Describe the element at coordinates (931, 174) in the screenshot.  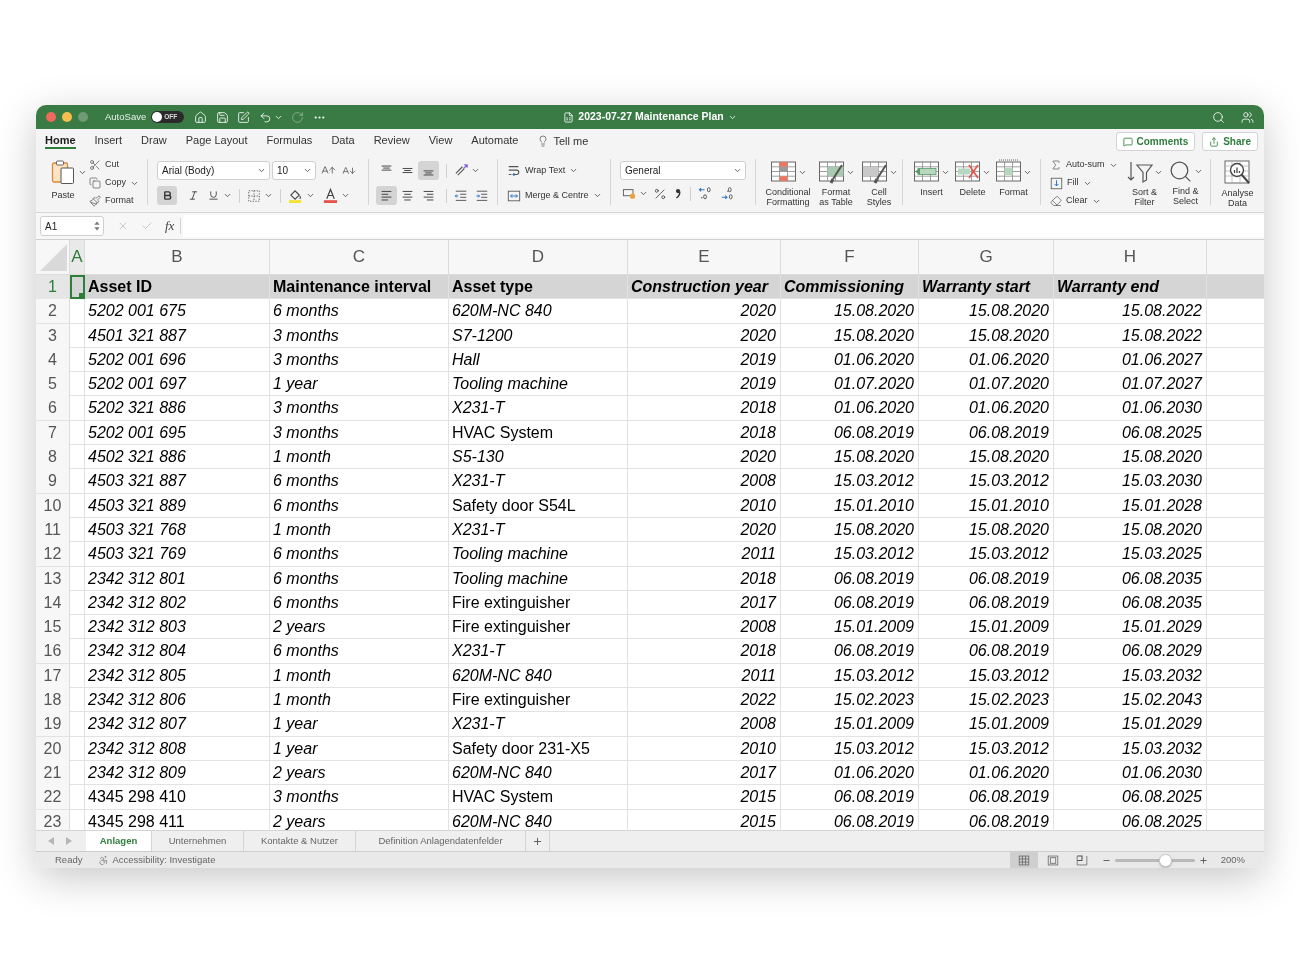
I see `insert-cells-button: Insert` at that location.